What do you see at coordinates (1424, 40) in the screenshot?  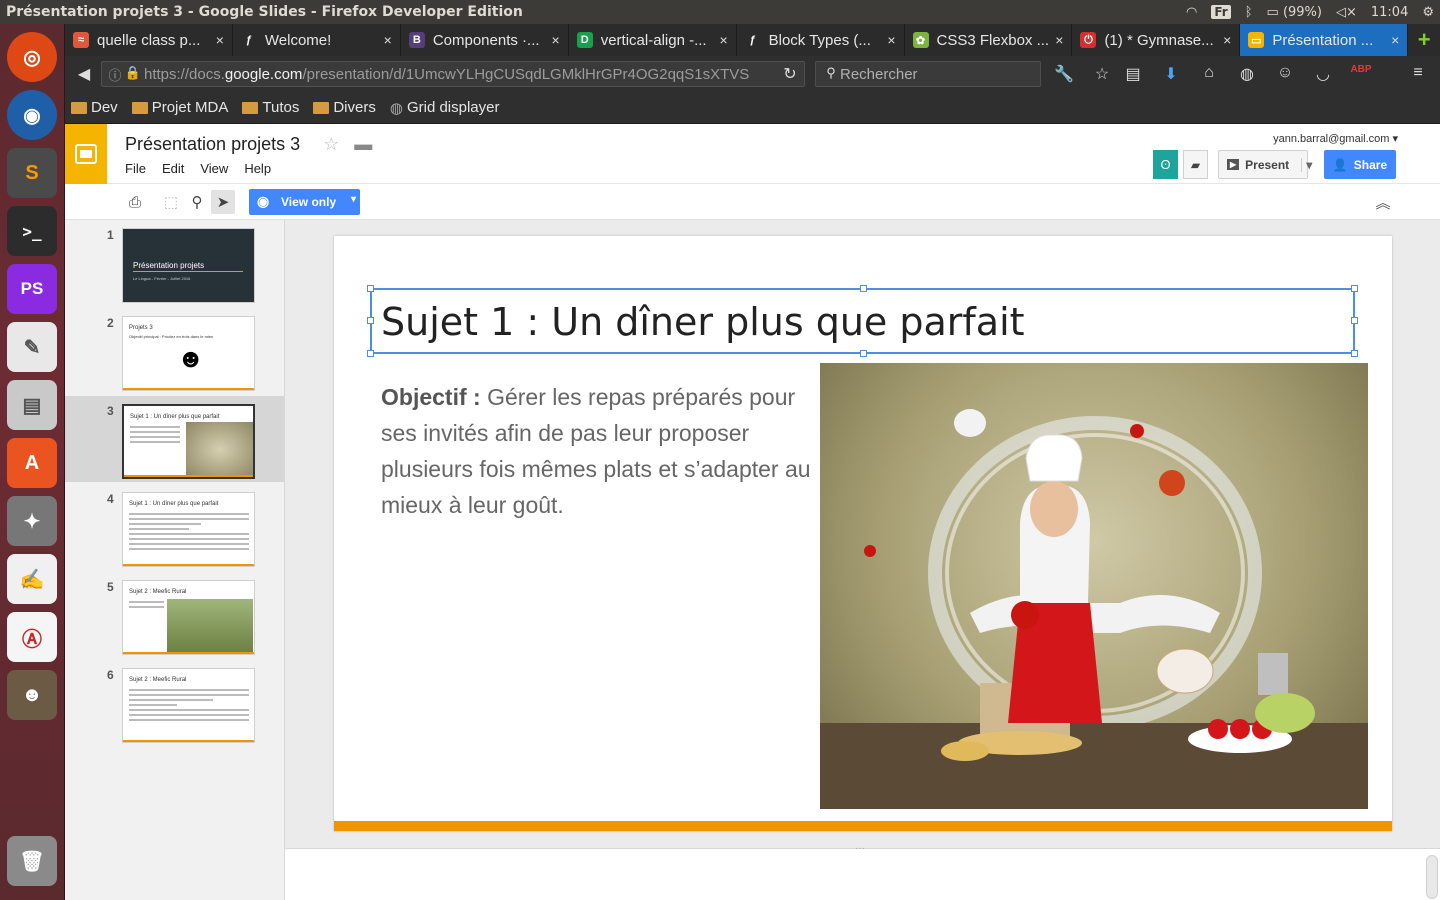 I see `new-tab-button: +` at bounding box center [1424, 40].